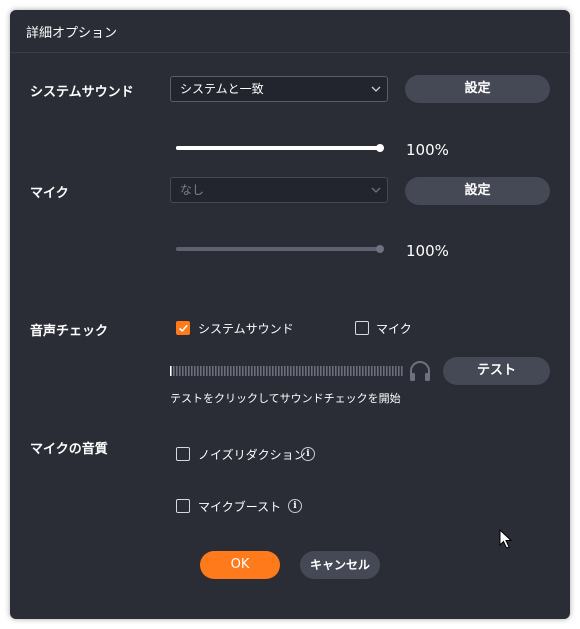 The height and width of the screenshot is (629, 580). What do you see at coordinates (222, 89) in the screenshot?
I see `system-sound-select-value: システムと一致` at bounding box center [222, 89].